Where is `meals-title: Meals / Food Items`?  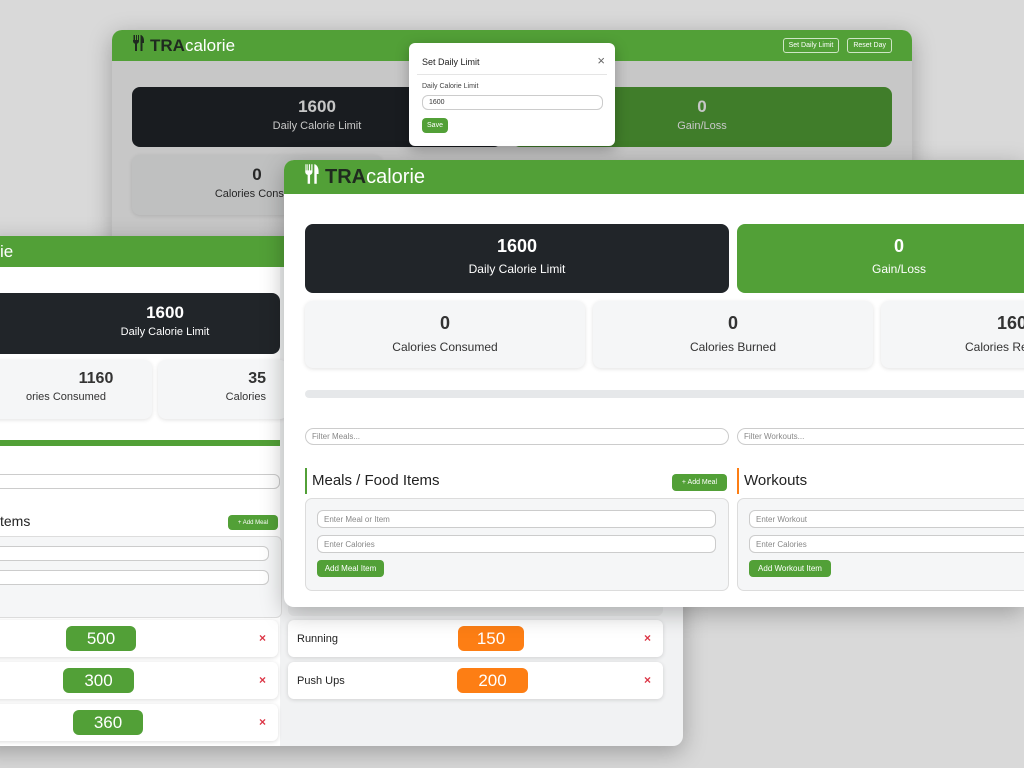 meals-title: Meals / Food Items is located at coordinates (372, 481).